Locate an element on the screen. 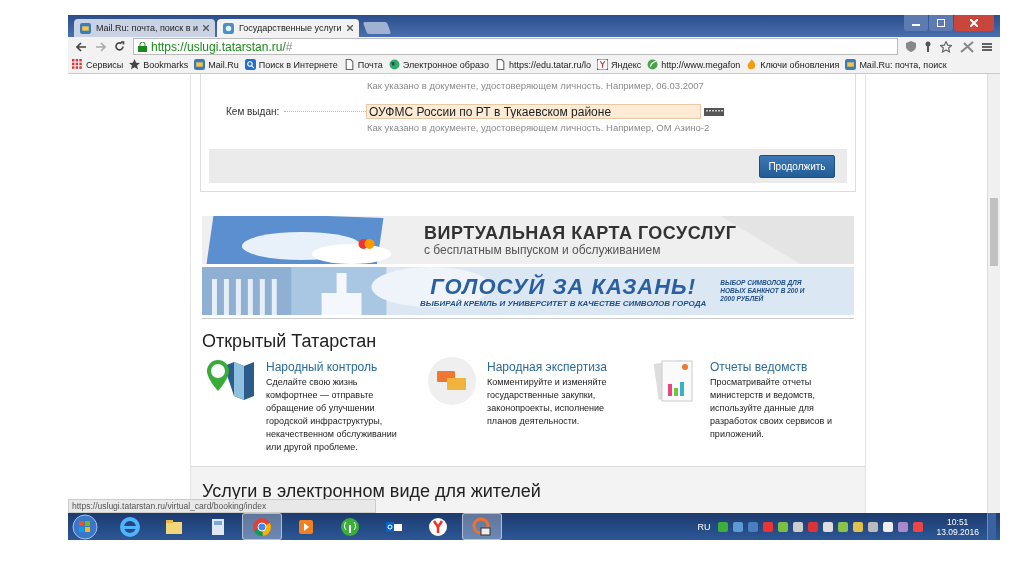  section-link: Народный контроль is located at coordinates (333, 367).